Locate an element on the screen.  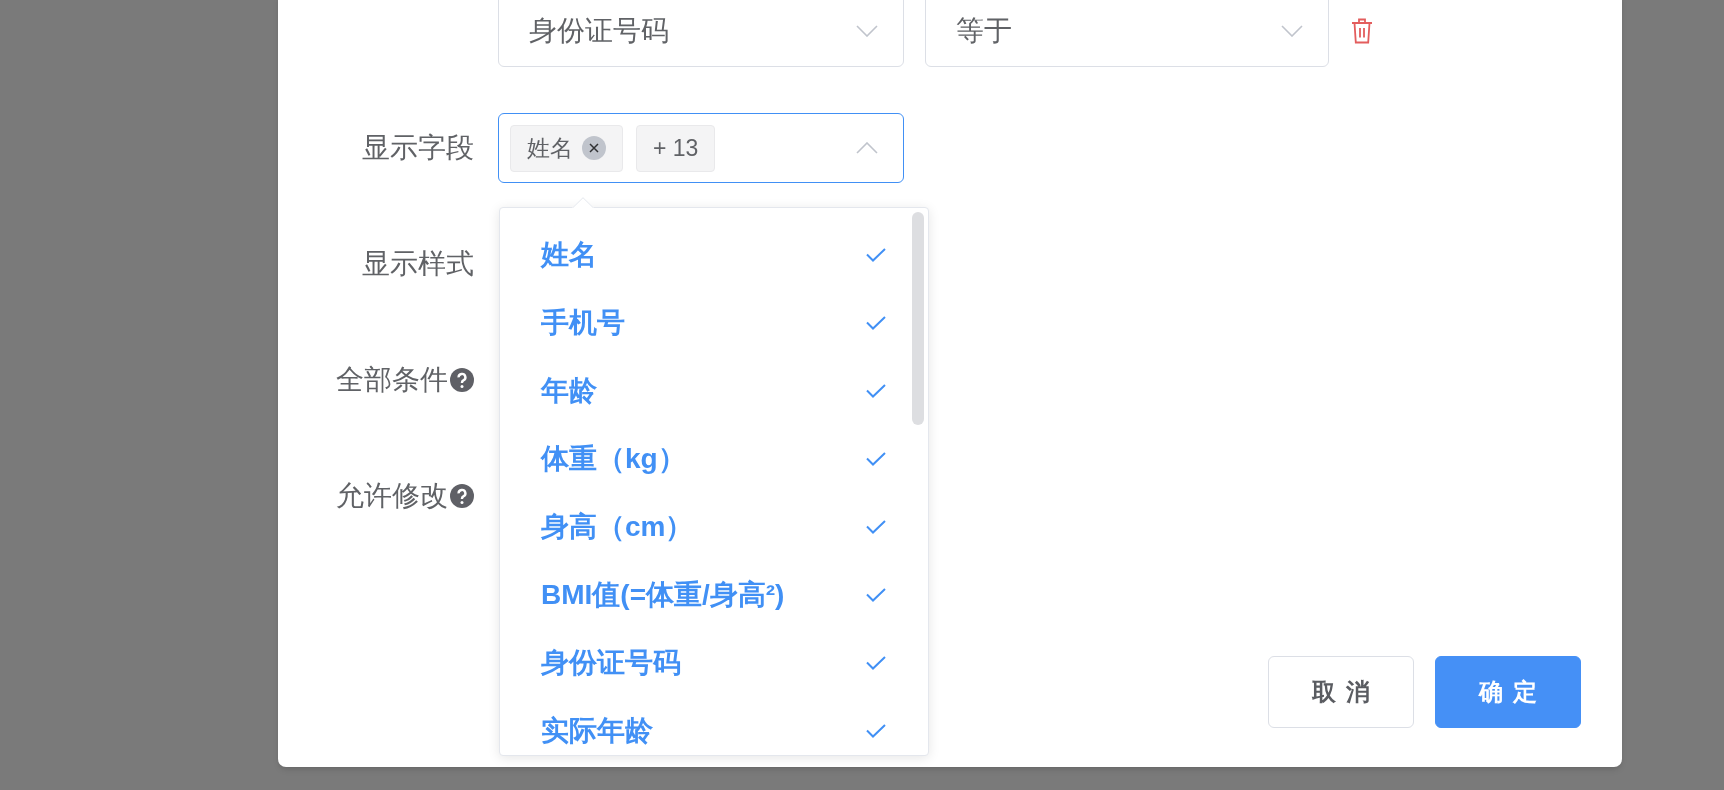
select-value: 等于 is located at coordinates (984, 30).